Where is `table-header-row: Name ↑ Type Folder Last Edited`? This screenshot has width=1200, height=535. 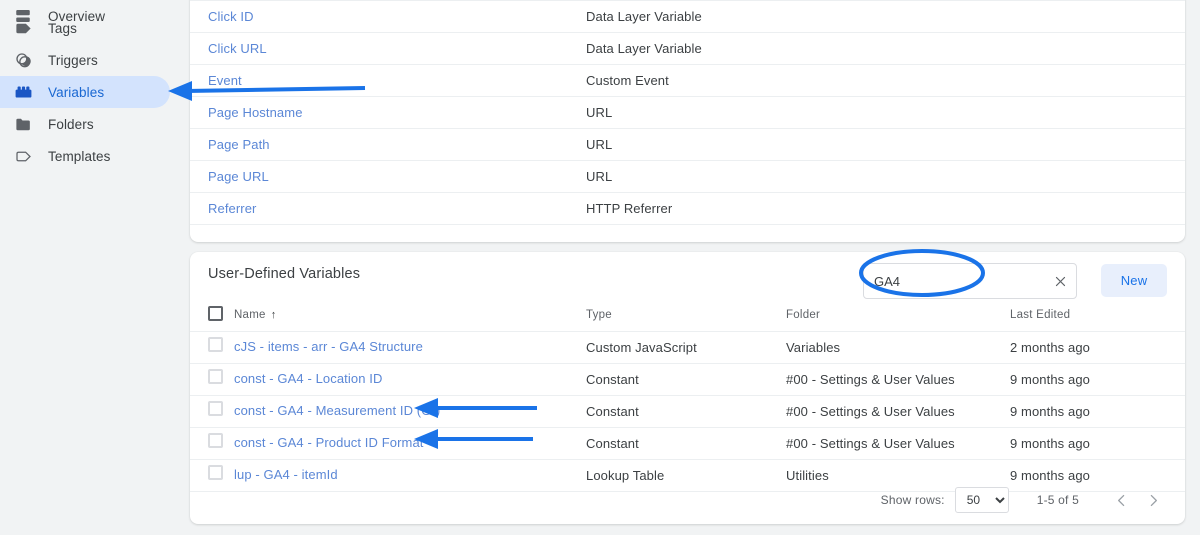 table-header-row: Name ↑ Type Folder Last Edited is located at coordinates (687, 315).